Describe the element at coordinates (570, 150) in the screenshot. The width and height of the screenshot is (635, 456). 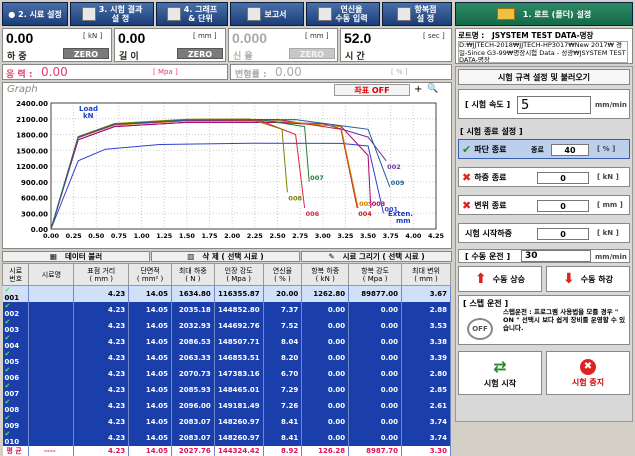
I see `break-end-input: 40` at that location.